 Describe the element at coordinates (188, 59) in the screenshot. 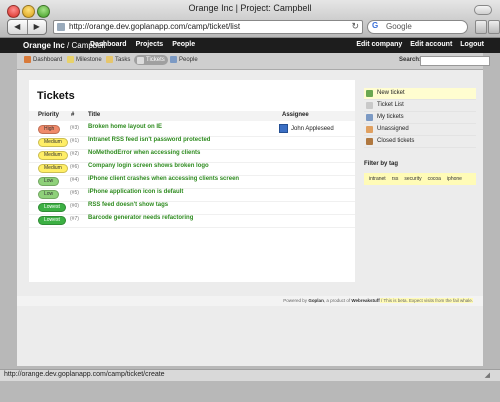

I see `subnav-people-label: People` at that location.